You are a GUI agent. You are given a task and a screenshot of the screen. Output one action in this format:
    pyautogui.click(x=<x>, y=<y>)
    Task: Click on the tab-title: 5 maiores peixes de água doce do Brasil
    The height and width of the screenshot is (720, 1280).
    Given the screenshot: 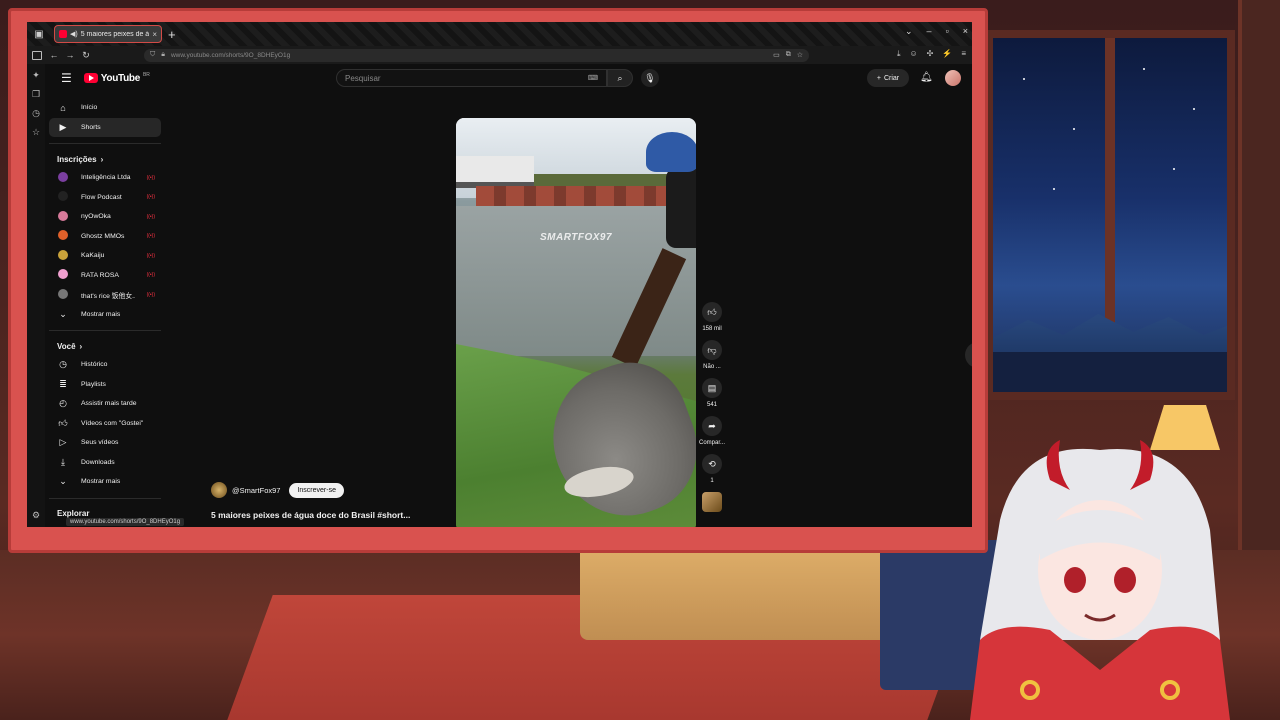 What is the action you would take?
    pyautogui.click(x=115, y=34)
    